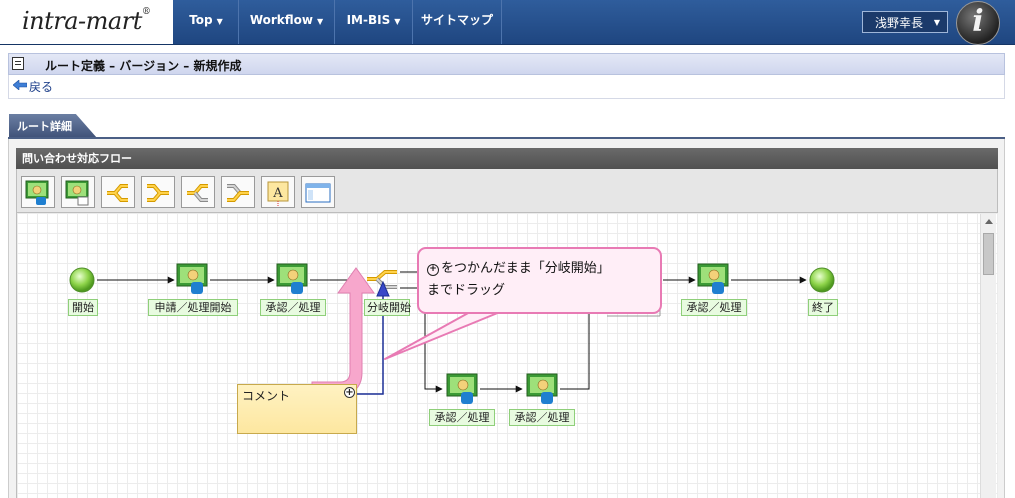 The width and height of the screenshot is (1015, 498). What do you see at coordinates (543, 280) in the screenshot?
I see `callout-text: + をつかんだまま「分岐開始」 までドラッグ` at bounding box center [543, 280].